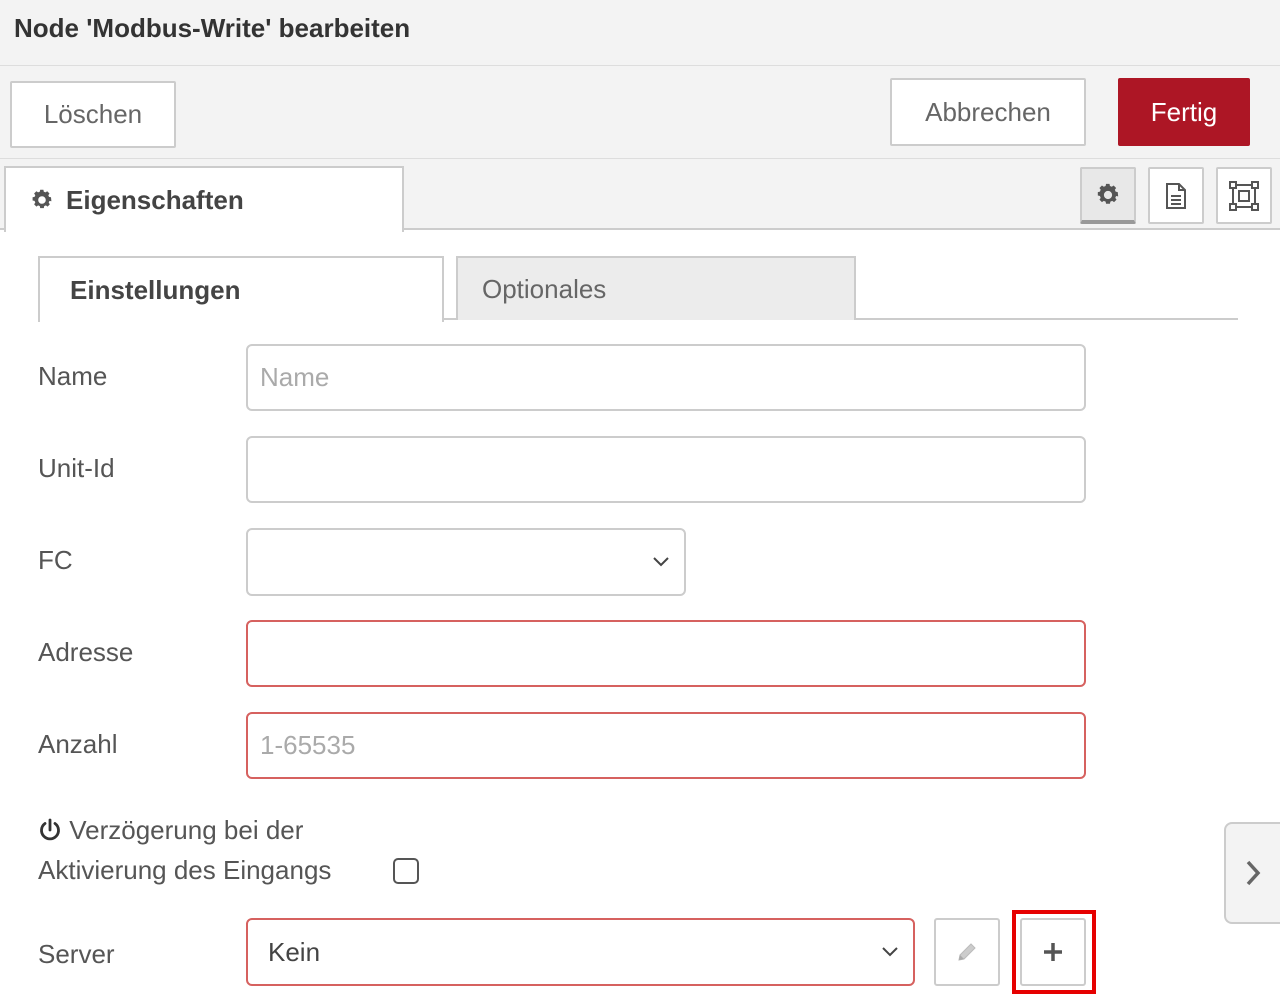 The image size is (1280, 1008). What do you see at coordinates (73, 376) in the screenshot?
I see `name-label: Name` at bounding box center [73, 376].